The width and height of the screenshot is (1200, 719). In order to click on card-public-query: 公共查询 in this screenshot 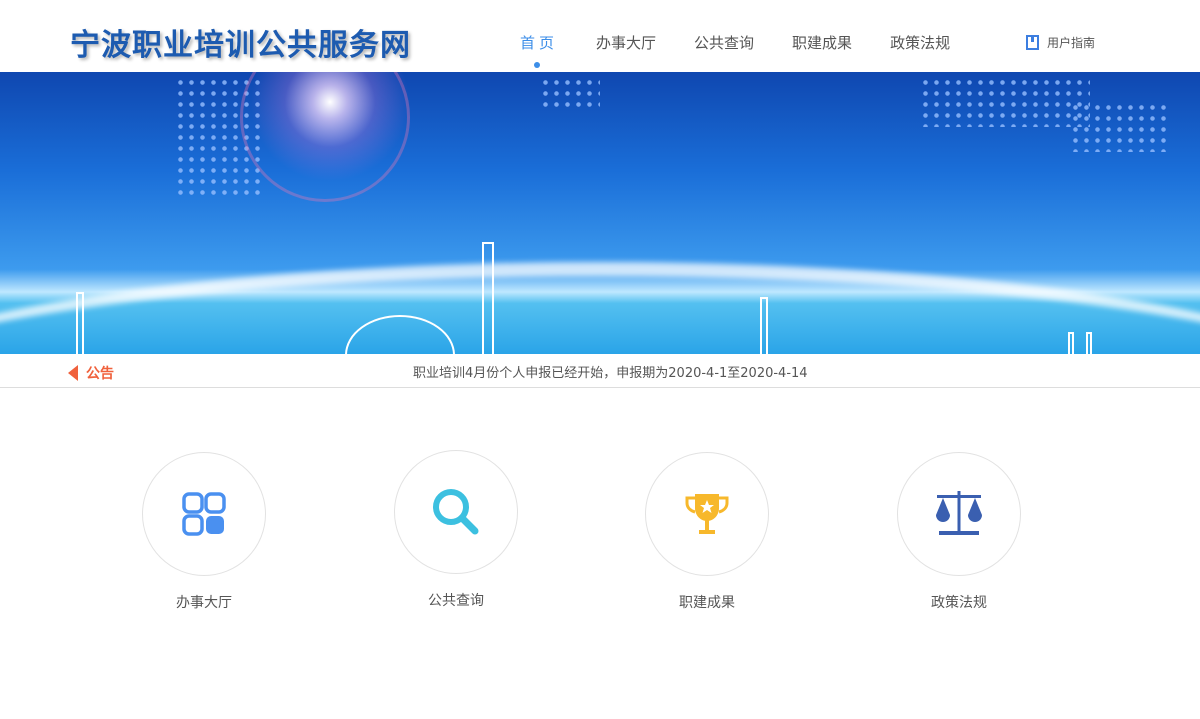, I will do `click(456, 530)`.